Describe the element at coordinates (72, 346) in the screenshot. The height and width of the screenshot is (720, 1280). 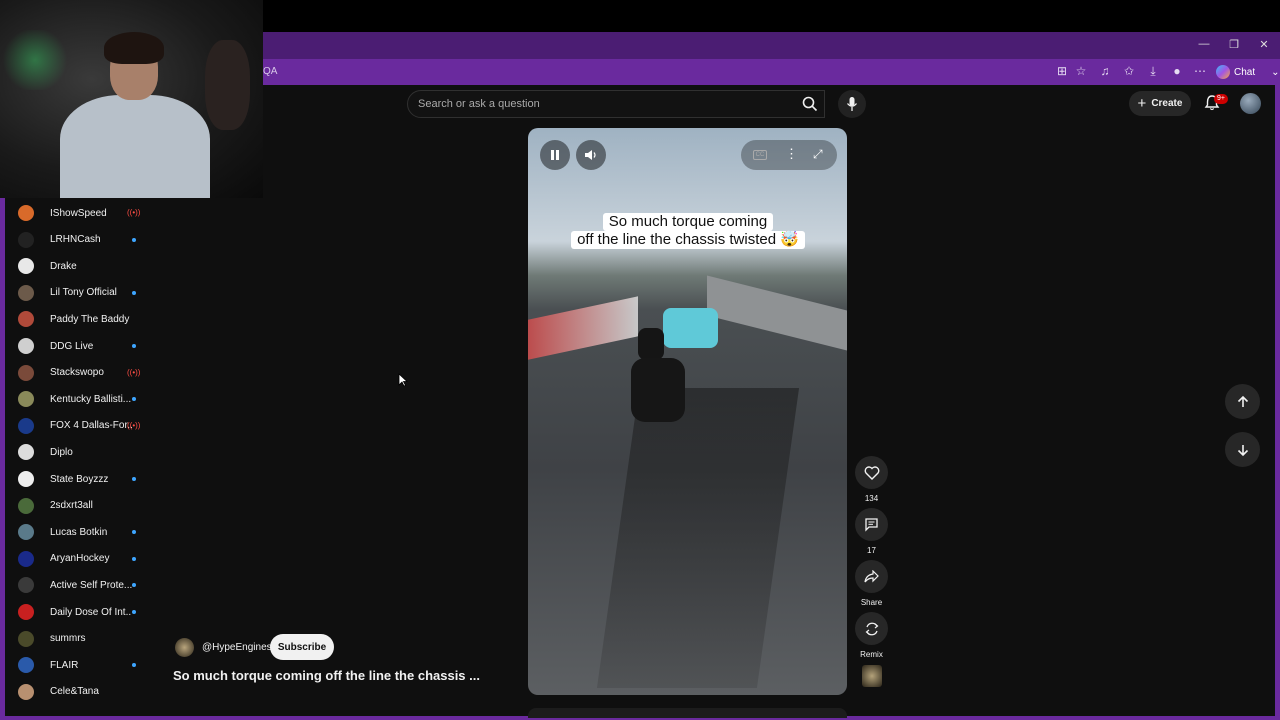
I see `subscription-name: DDG Live` at that location.